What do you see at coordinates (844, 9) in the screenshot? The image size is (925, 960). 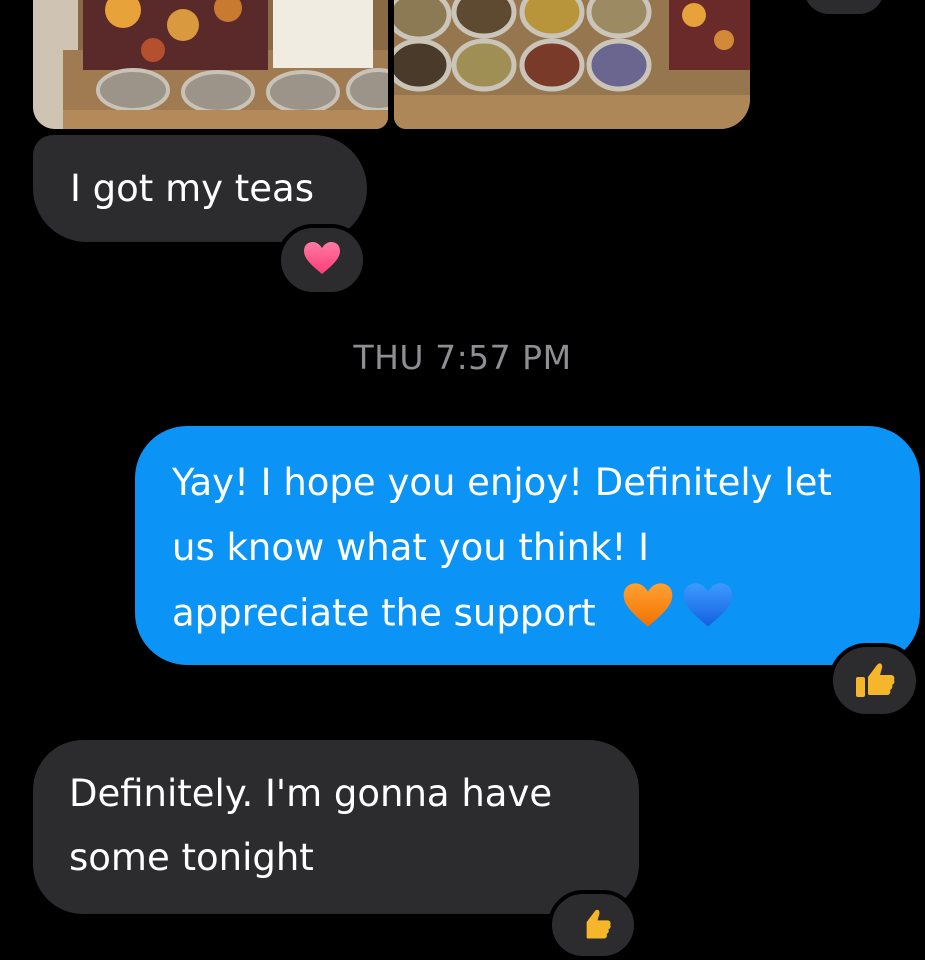 I see `reaction-stub` at bounding box center [844, 9].